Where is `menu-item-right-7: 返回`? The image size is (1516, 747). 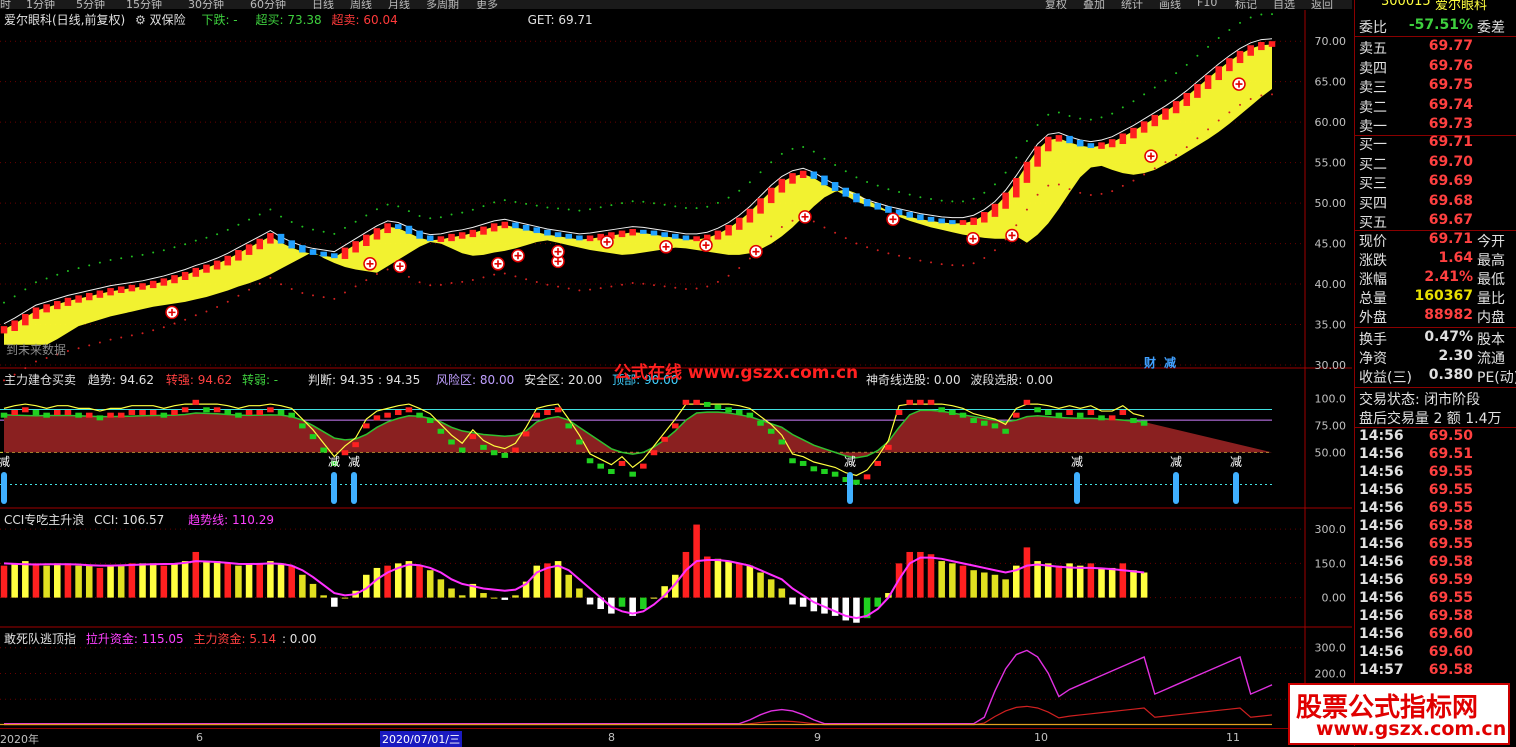
menu-item-right-7: 返回 is located at coordinates (1322, 4).